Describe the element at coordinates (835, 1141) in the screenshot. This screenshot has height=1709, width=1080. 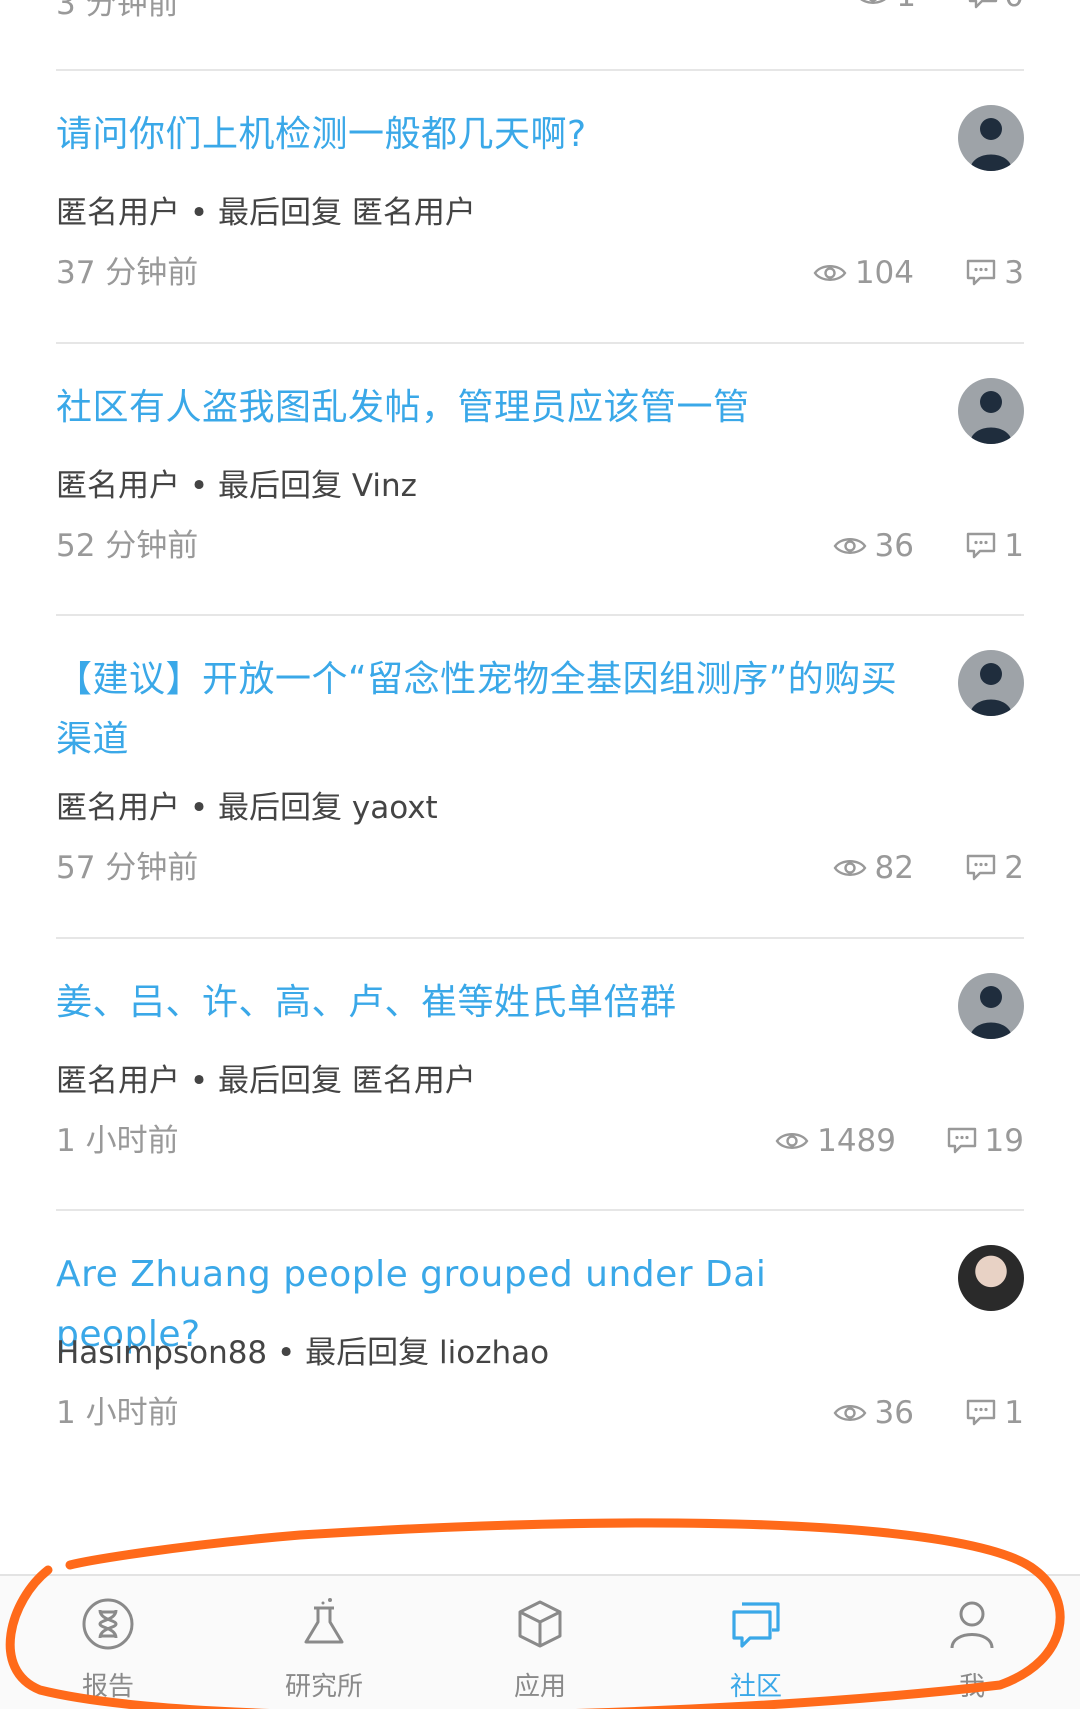
I see `view-count: 1489` at that location.